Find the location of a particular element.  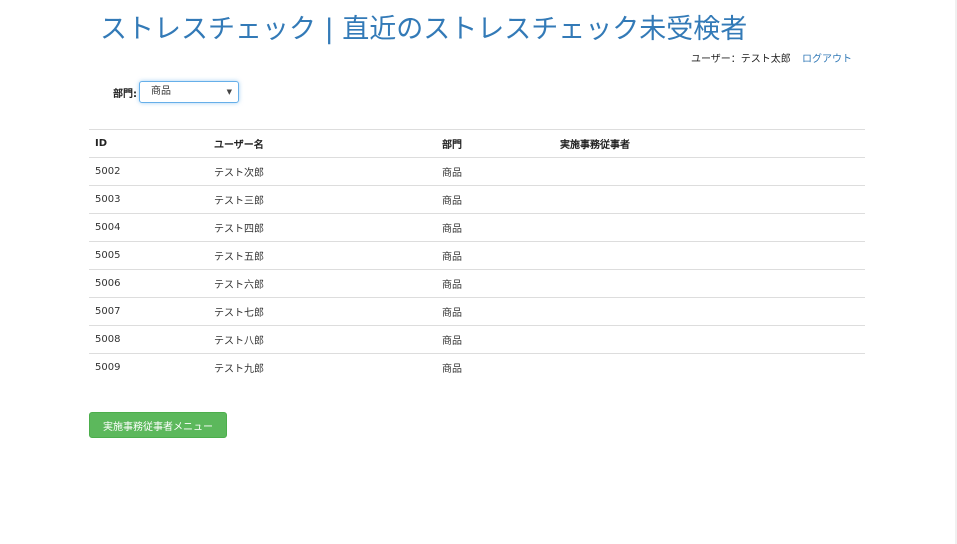

cell-user-name: テスト次郎 is located at coordinates (322, 171).